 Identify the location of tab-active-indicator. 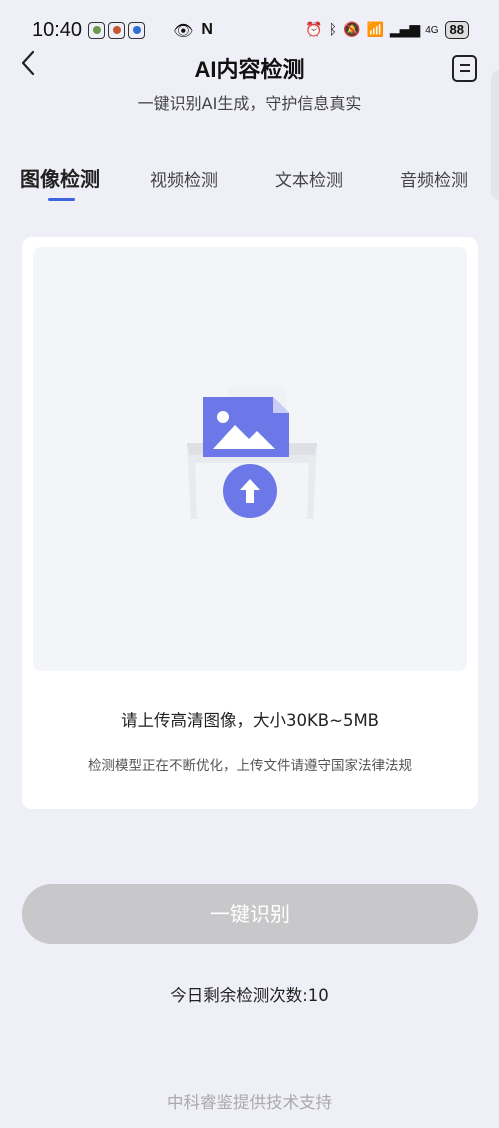
(61, 199).